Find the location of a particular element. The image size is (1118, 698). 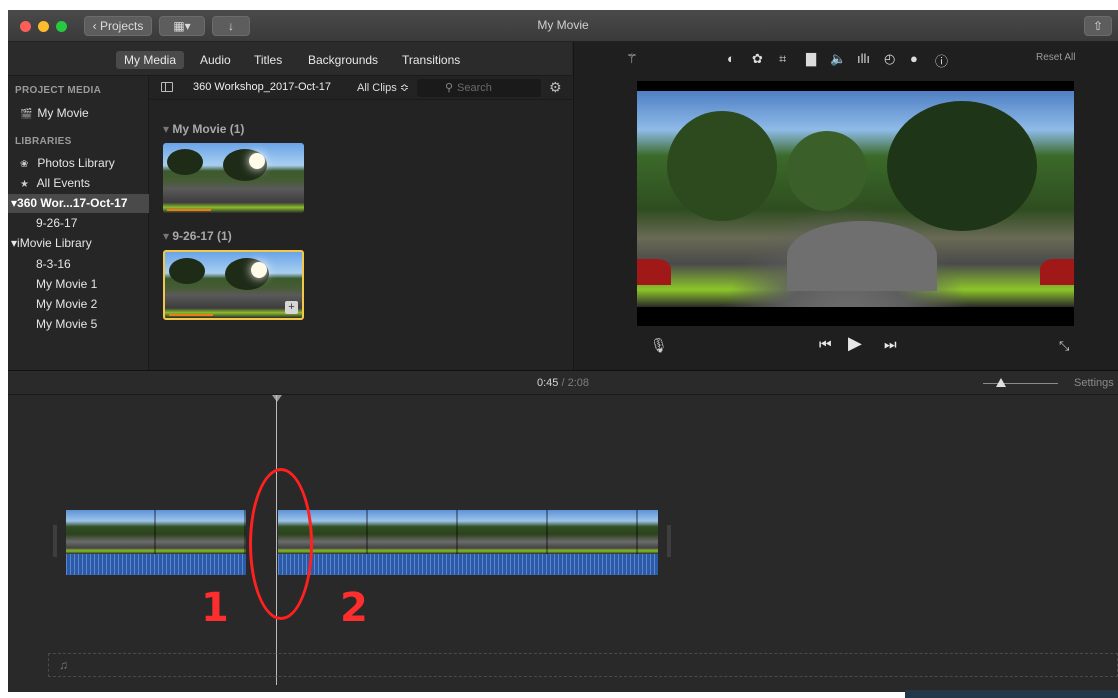

desktop-background-strip is located at coordinates (1011, 694).